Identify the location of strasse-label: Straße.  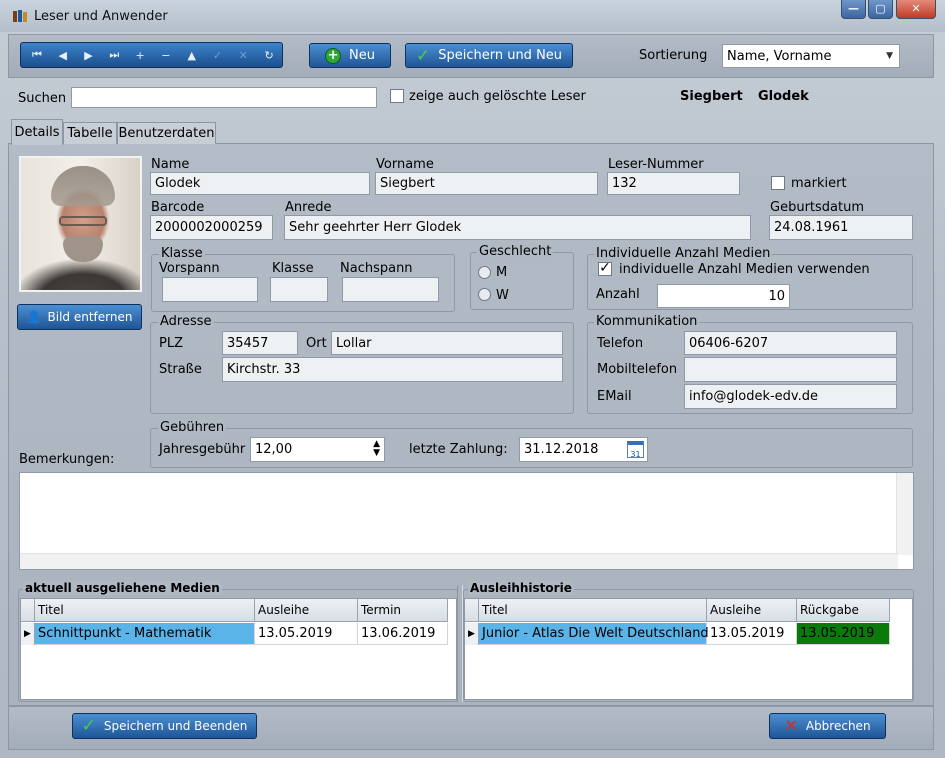
(180, 369).